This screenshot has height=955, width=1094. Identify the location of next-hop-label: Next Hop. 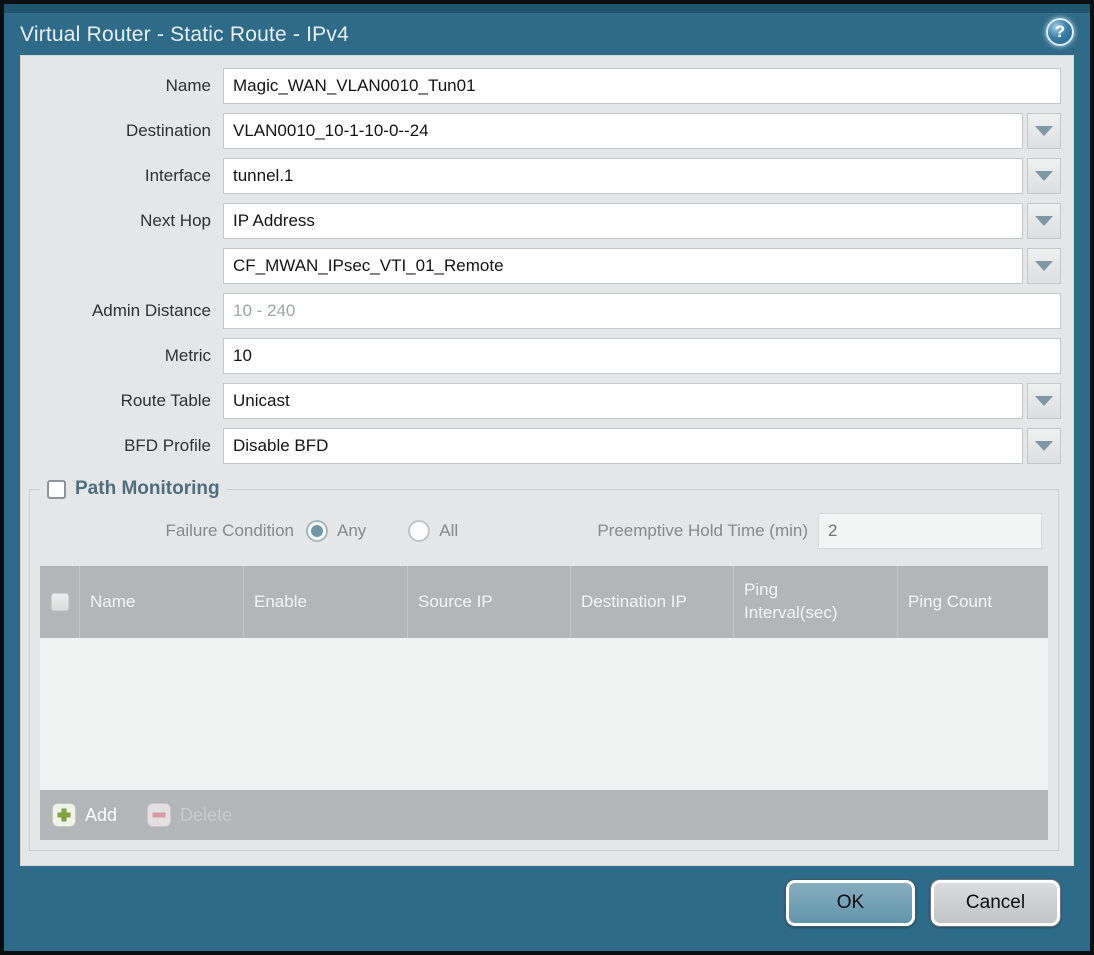
(175, 220).